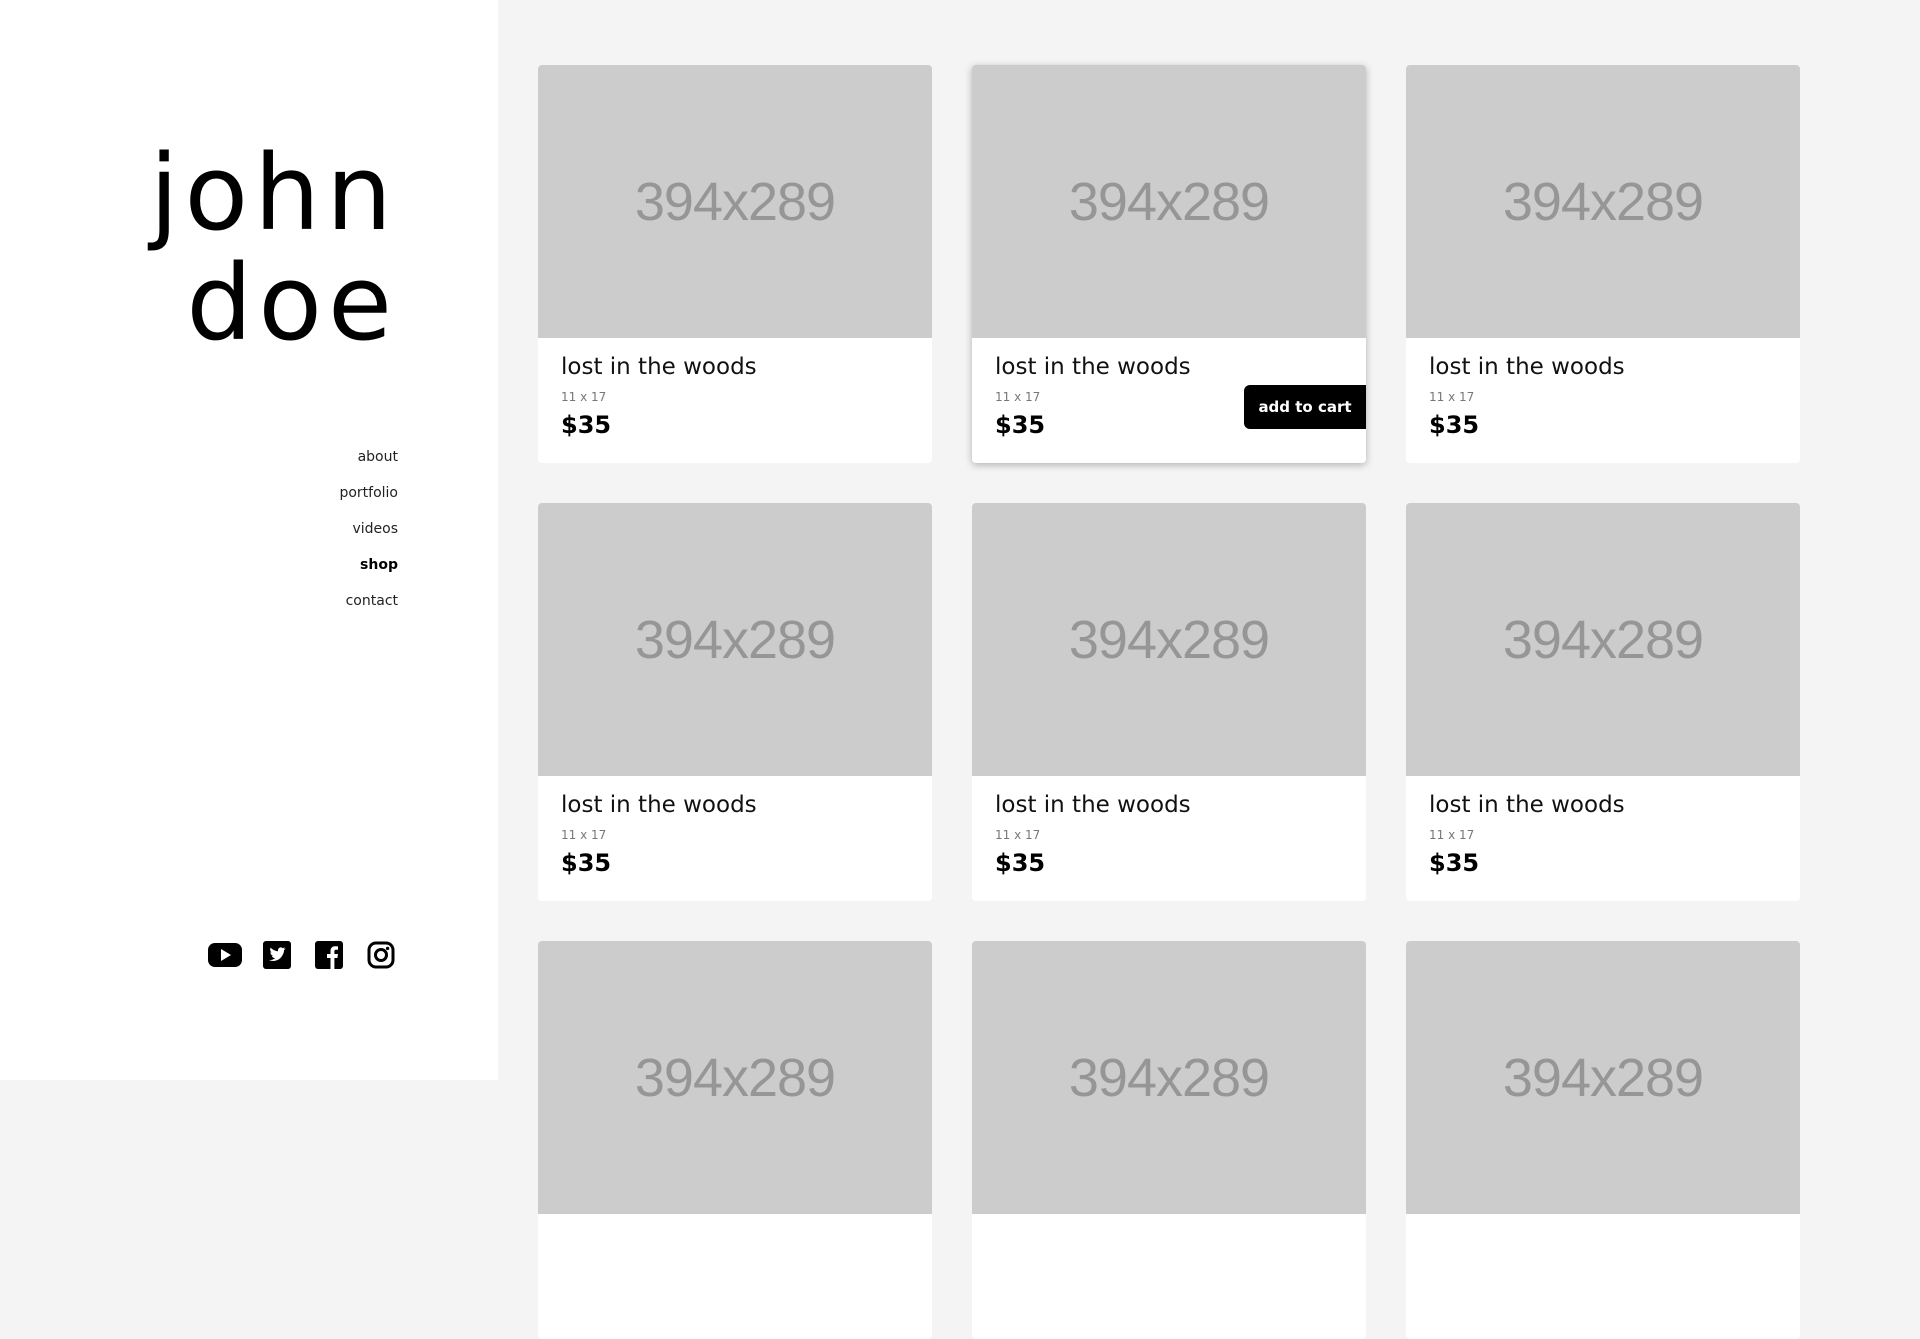  What do you see at coordinates (277, 955) in the screenshot?
I see `twitter-icon` at bounding box center [277, 955].